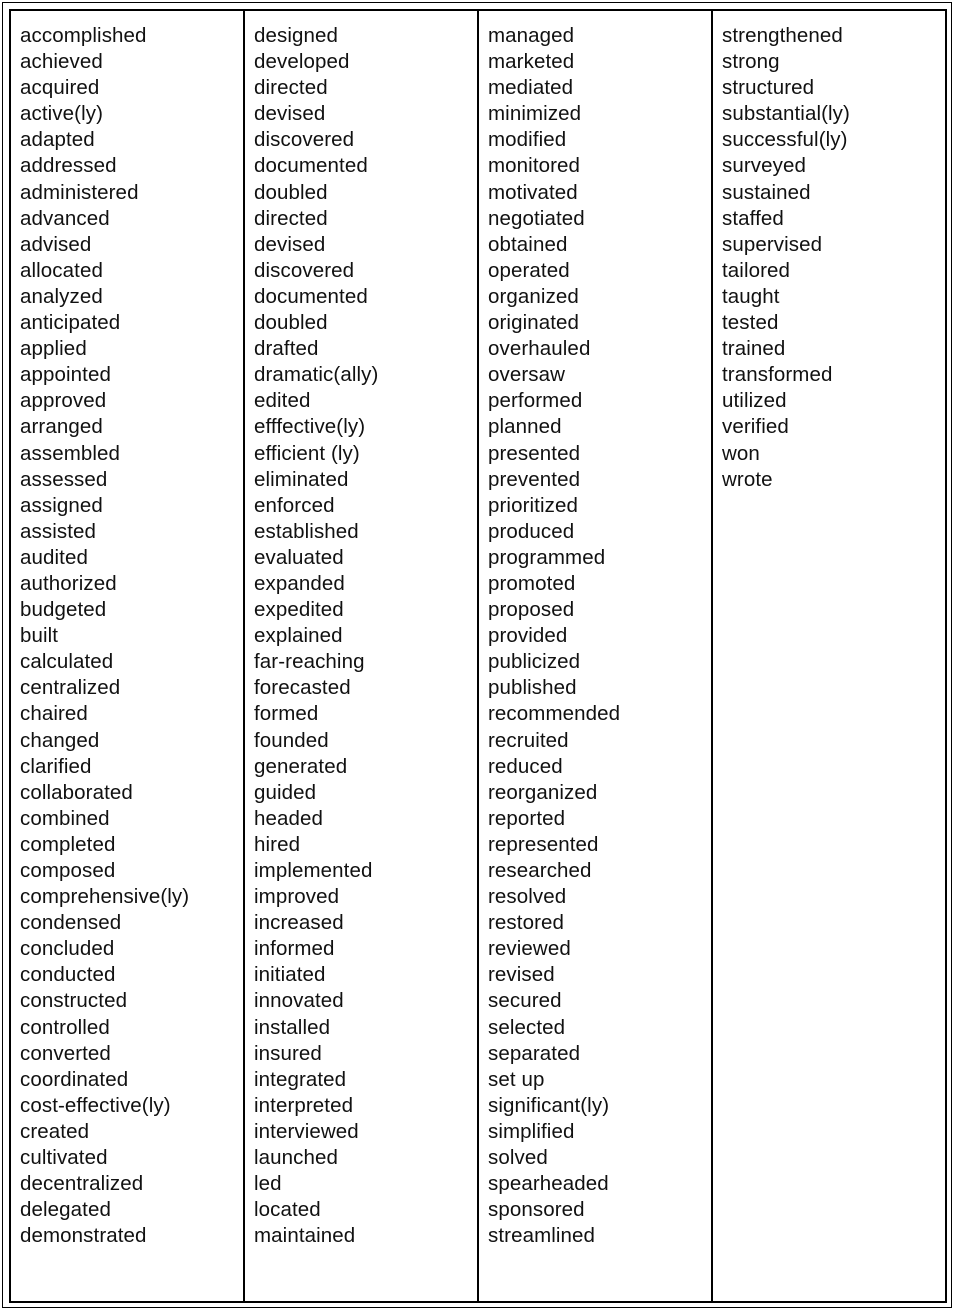  Describe the element at coordinates (61, 505) in the screenshot. I see `word-item: assigned` at that location.